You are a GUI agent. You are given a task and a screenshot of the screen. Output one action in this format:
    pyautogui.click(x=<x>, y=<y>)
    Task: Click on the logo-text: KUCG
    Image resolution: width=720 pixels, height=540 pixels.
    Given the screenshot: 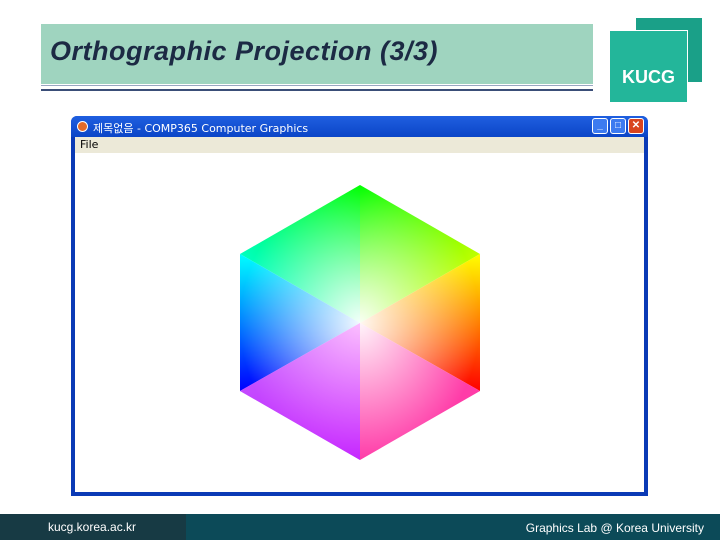 What is the action you would take?
    pyautogui.click(x=648, y=77)
    